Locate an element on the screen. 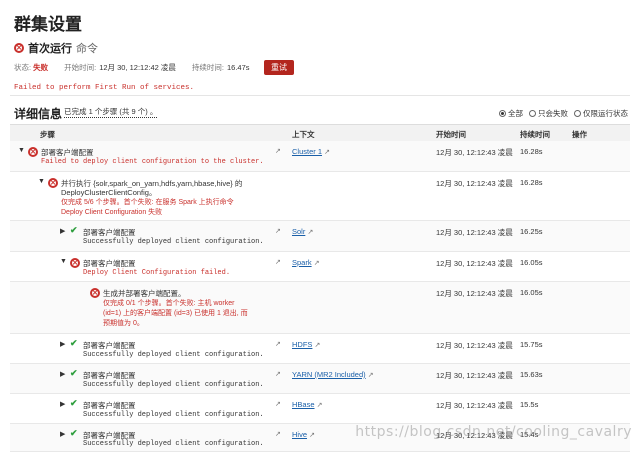 The height and width of the screenshot is (452, 640). context-link-label: HBase is located at coordinates (303, 404).